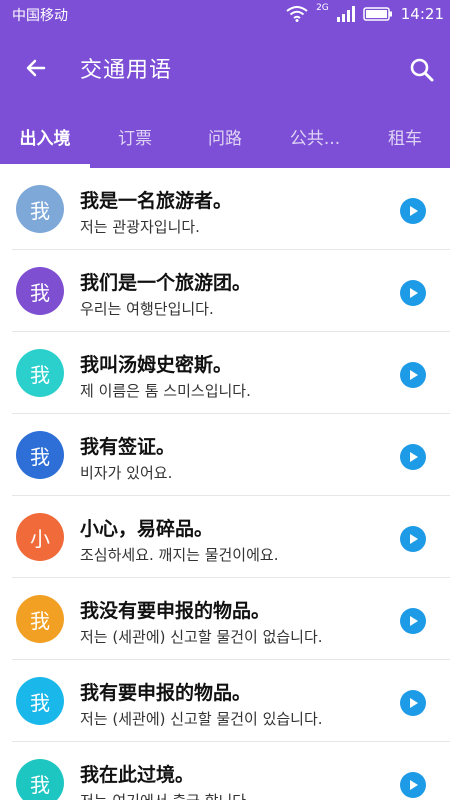 Image resolution: width=450 pixels, height=800 pixels. What do you see at coordinates (225, 67) in the screenshot?
I see `toolbar: 交通用语` at bounding box center [225, 67].